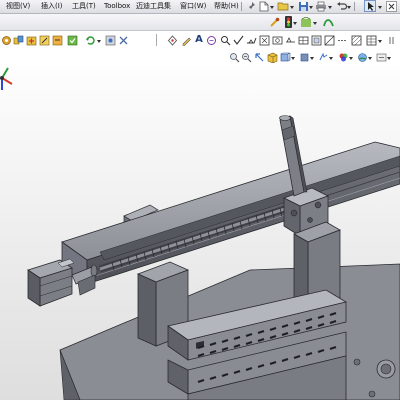  What do you see at coordinates (6, 40) in the screenshot?
I see `assembly-icon` at bounding box center [6, 40].